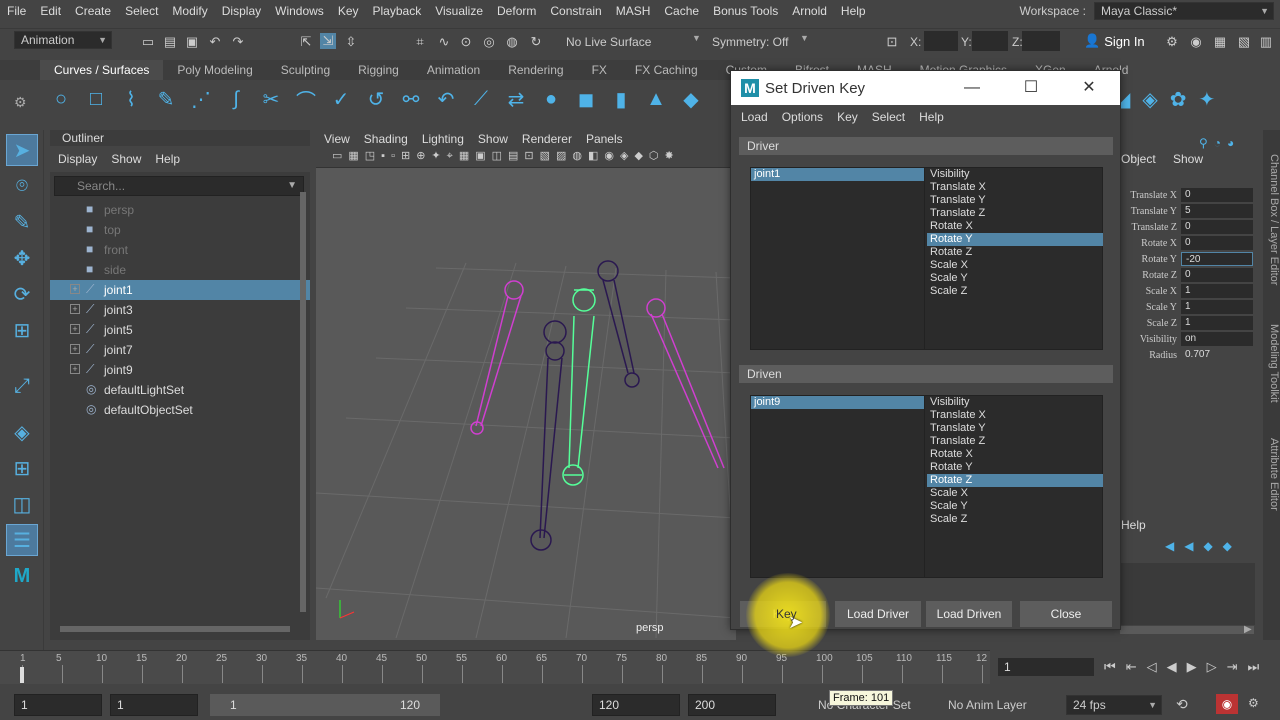 Image resolution: width=1280 pixels, height=720 pixels. I want to click on driver-attr-translate-y: Translate Y, so click(1015, 200).